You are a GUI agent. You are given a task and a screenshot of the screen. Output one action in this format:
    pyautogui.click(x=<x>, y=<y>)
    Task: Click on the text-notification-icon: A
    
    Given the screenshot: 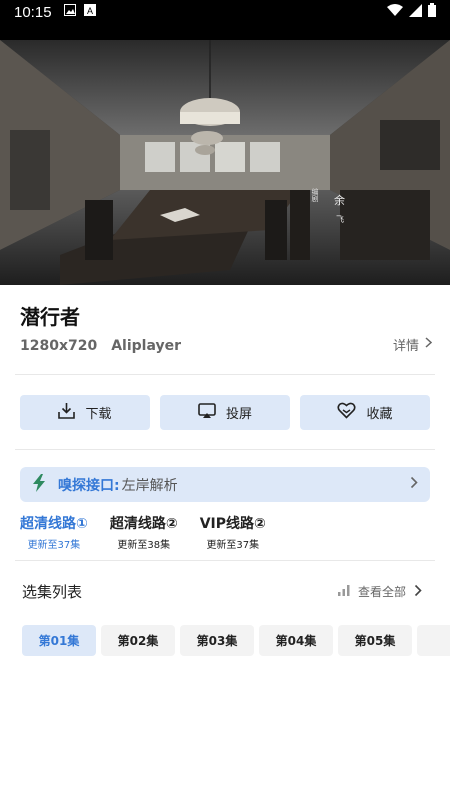 What is the action you would take?
    pyautogui.click(x=89, y=12)
    